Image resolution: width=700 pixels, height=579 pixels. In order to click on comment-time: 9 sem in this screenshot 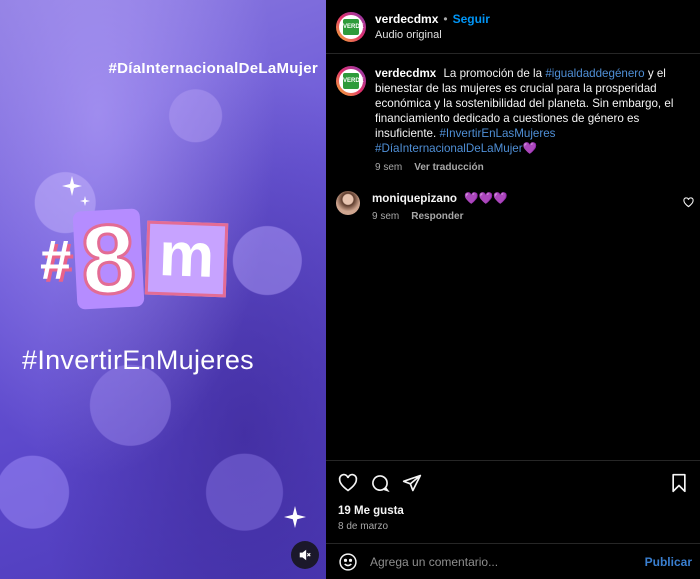, I will do `click(385, 216)`.